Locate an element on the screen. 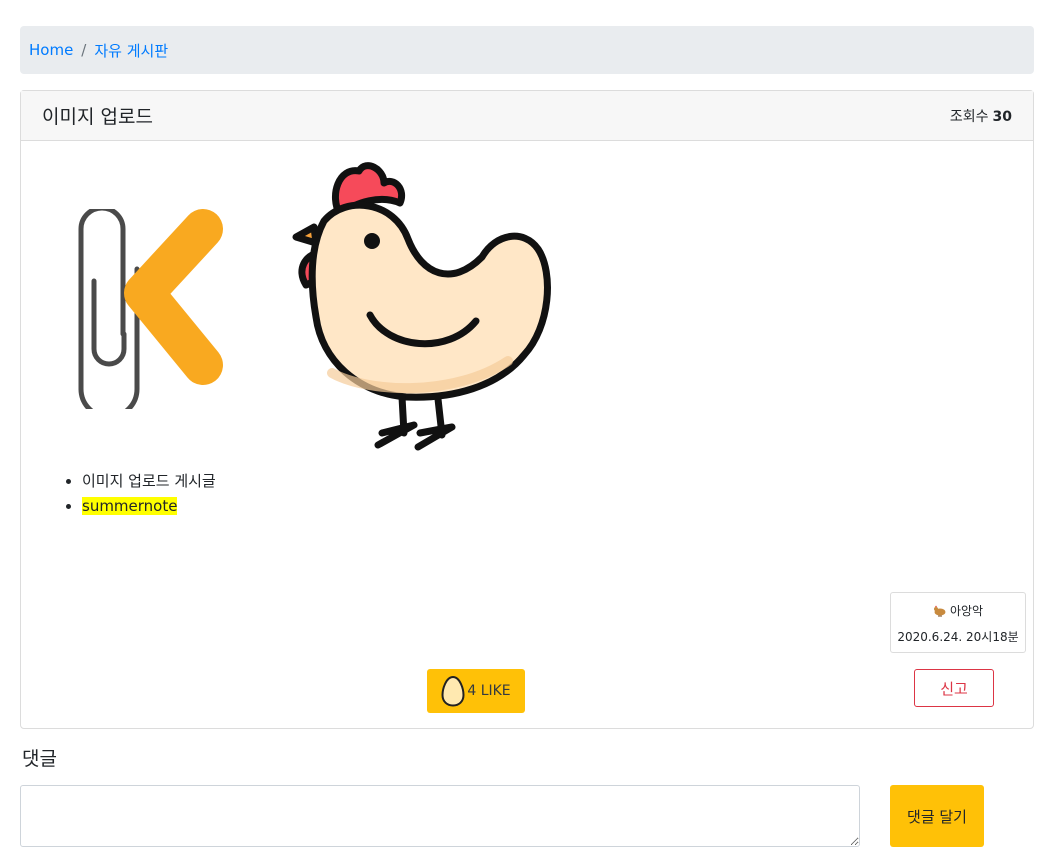  breadcrumb: Home / 자유 게시판 is located at coordinates (527, 50).